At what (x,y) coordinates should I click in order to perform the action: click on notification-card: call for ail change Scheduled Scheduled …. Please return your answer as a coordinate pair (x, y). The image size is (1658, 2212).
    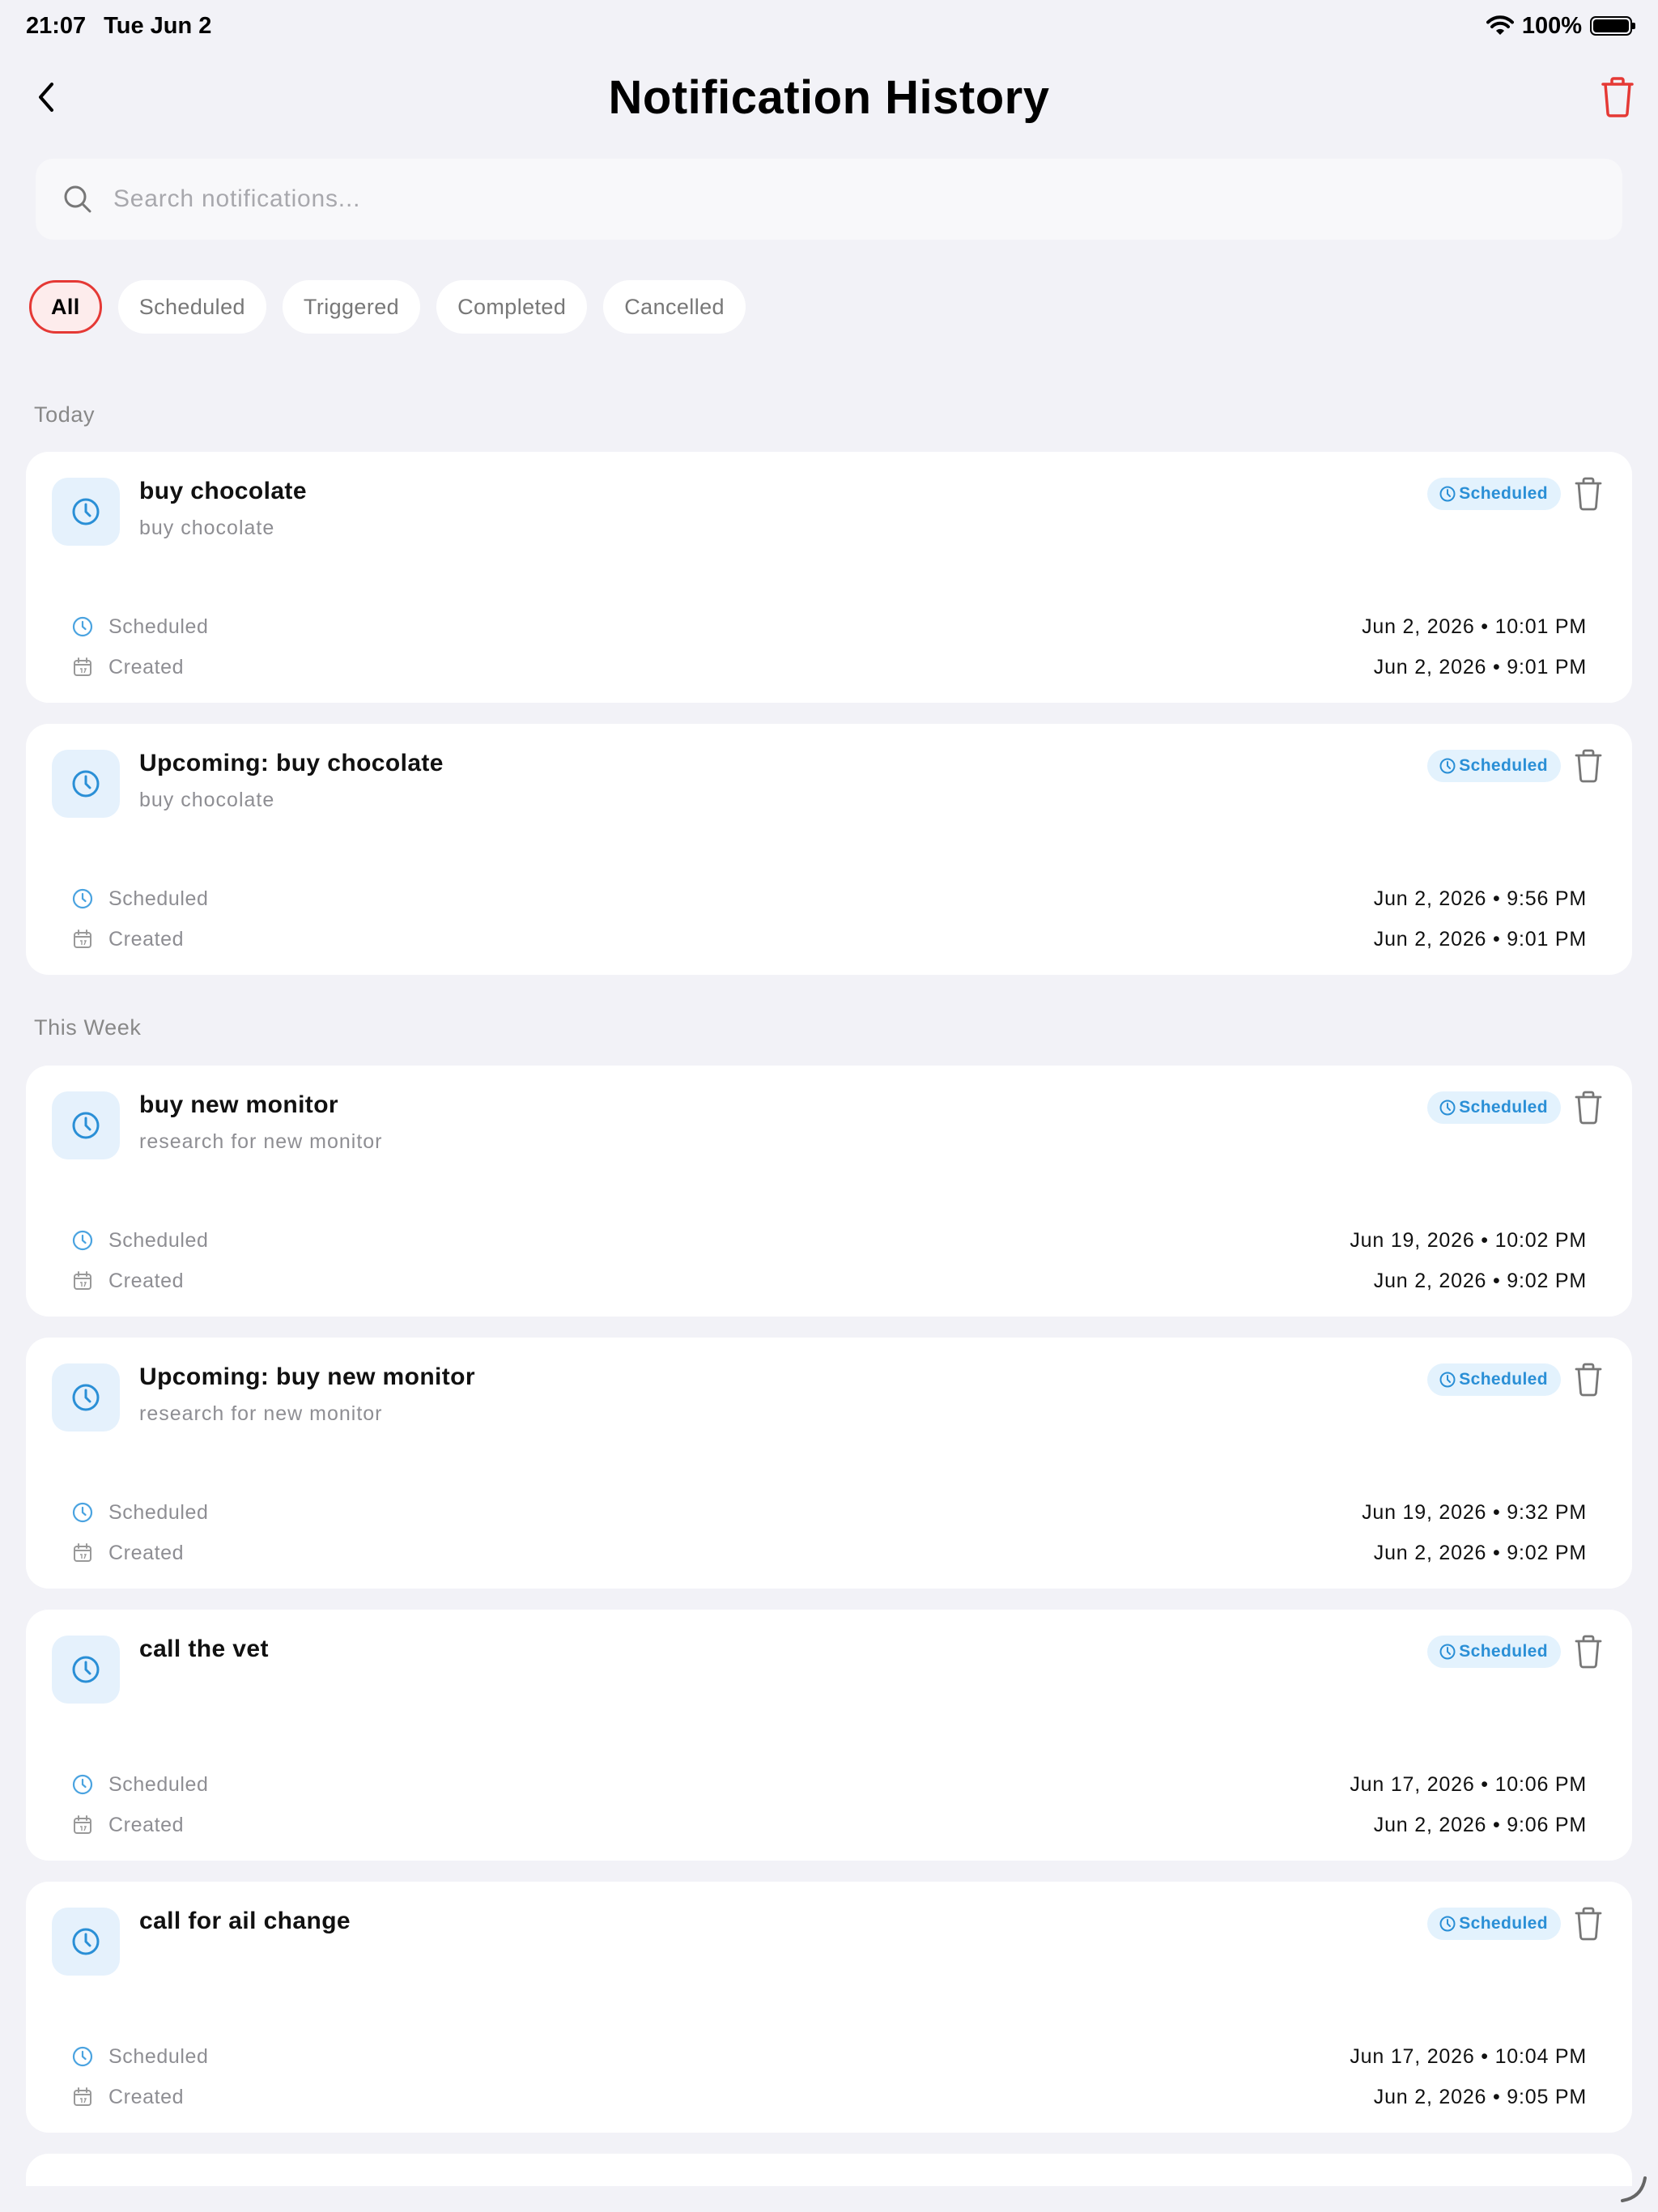
    Looking at the image, I should click on (829, 2008).